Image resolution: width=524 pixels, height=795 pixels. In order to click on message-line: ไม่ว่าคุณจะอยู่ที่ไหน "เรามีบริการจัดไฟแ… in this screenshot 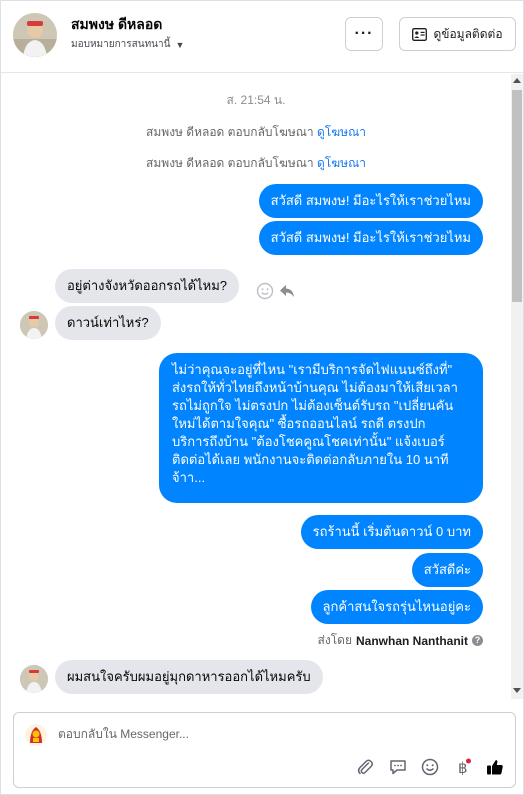, I will do `click(312, 369)`.